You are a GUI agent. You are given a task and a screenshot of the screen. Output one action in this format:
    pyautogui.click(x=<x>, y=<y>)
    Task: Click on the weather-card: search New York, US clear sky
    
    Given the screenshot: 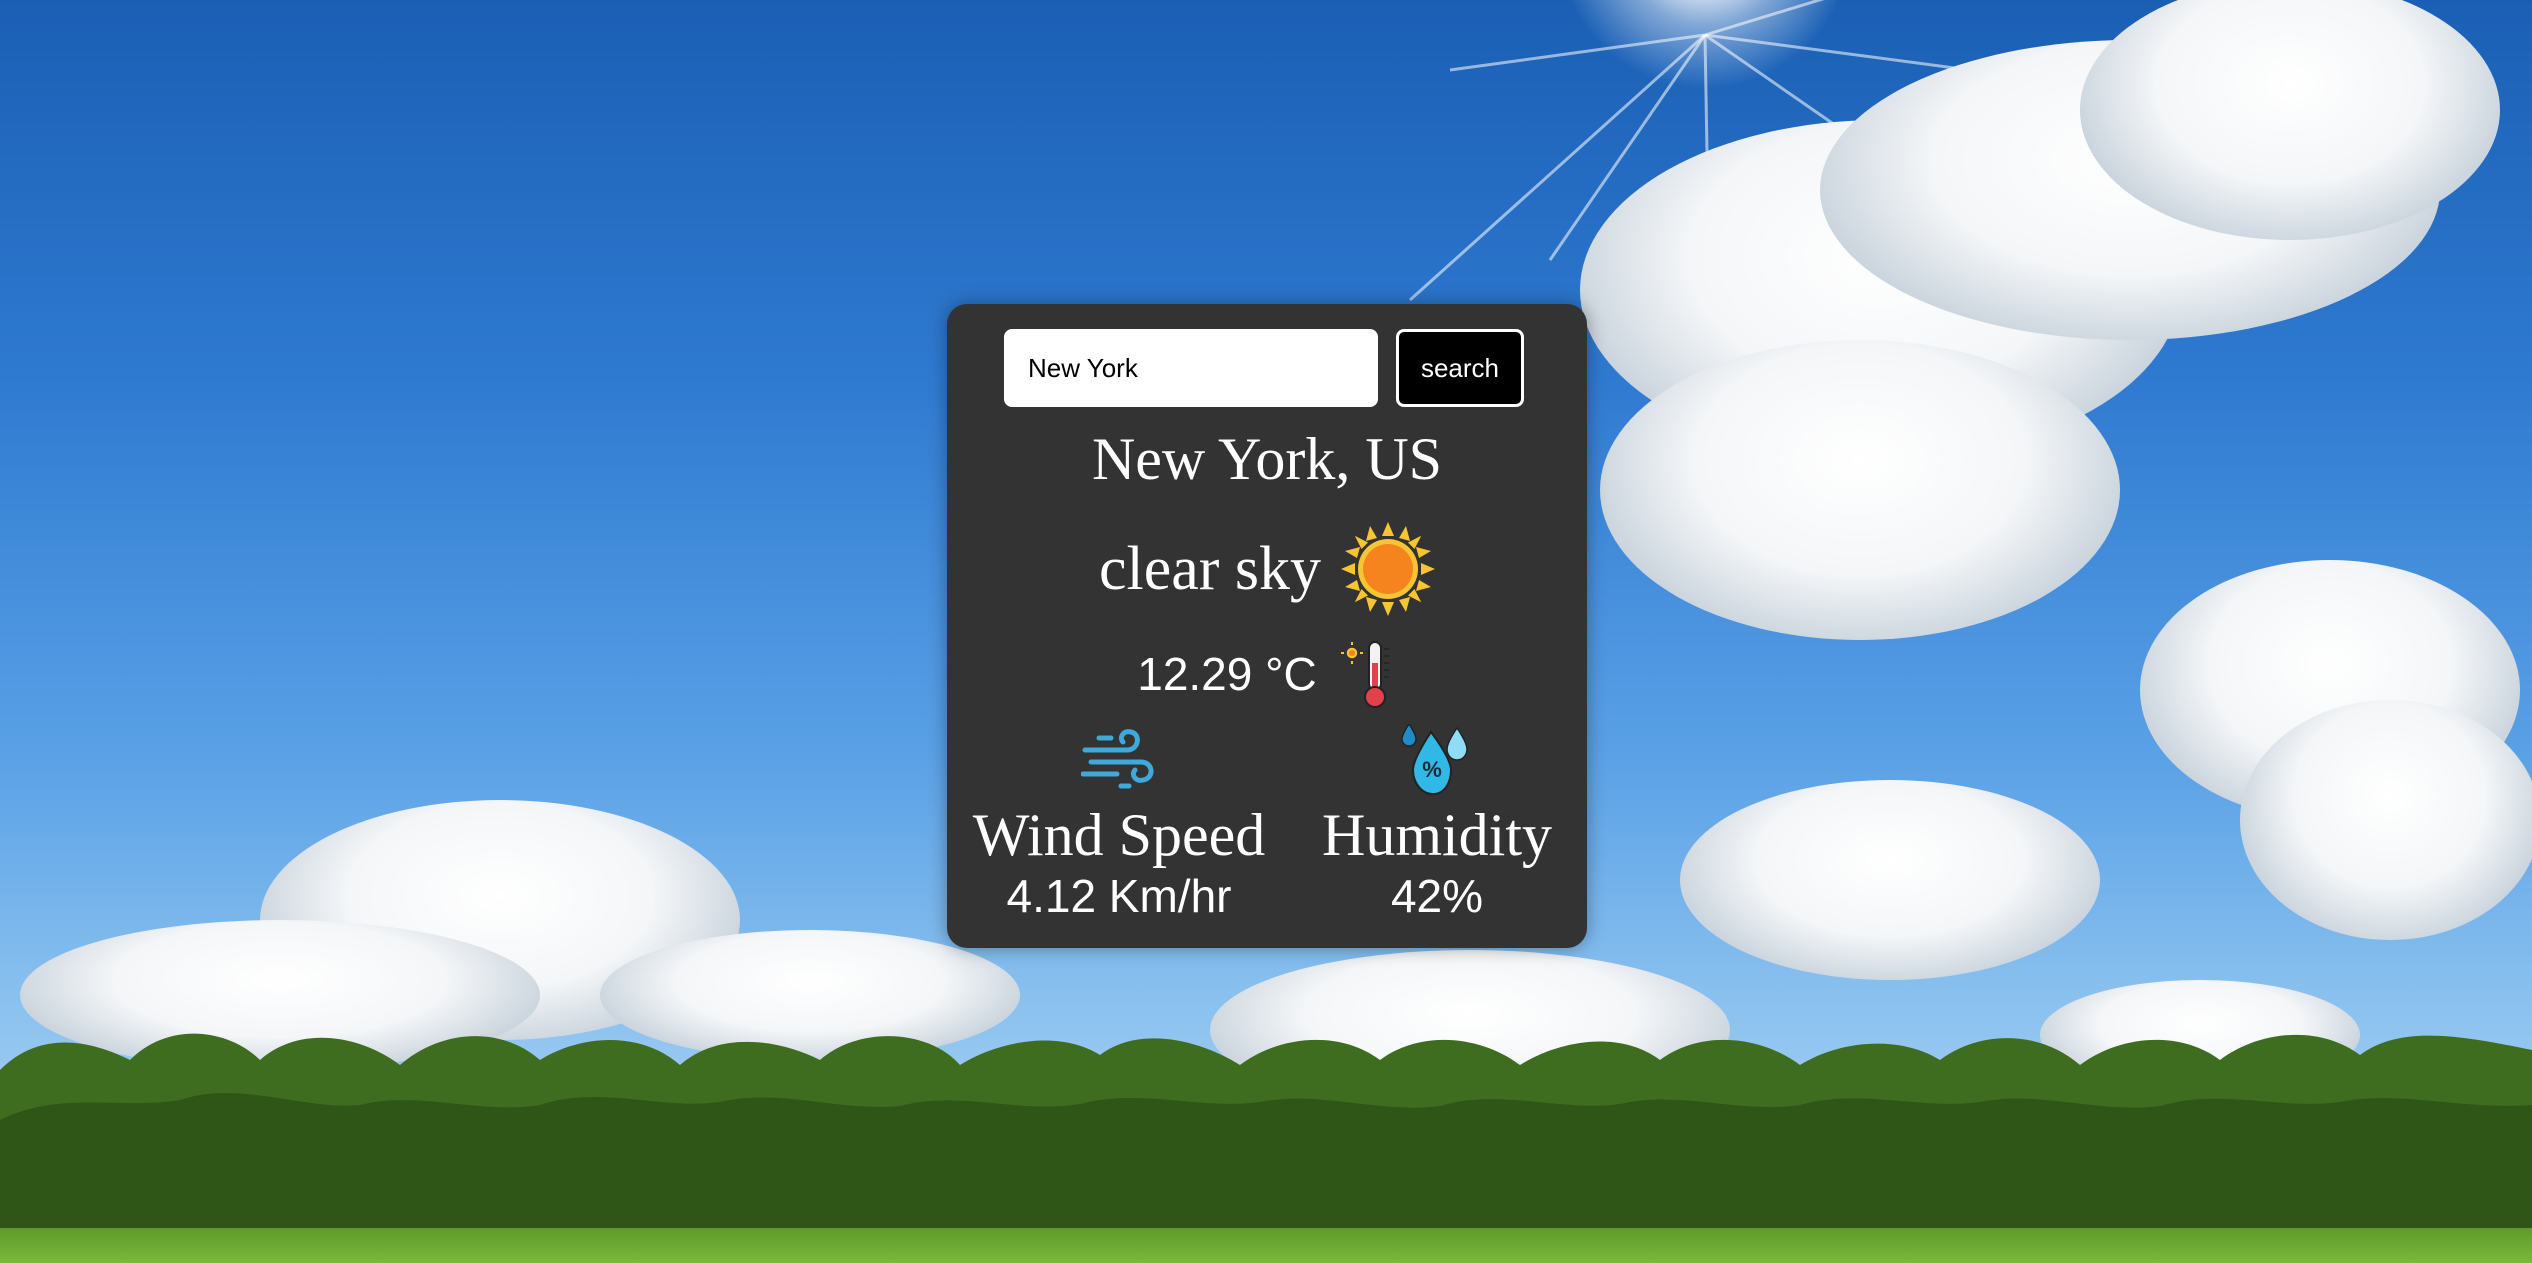 What is the action you would take?
    pyautogui.click(x=1267, y=626)
    